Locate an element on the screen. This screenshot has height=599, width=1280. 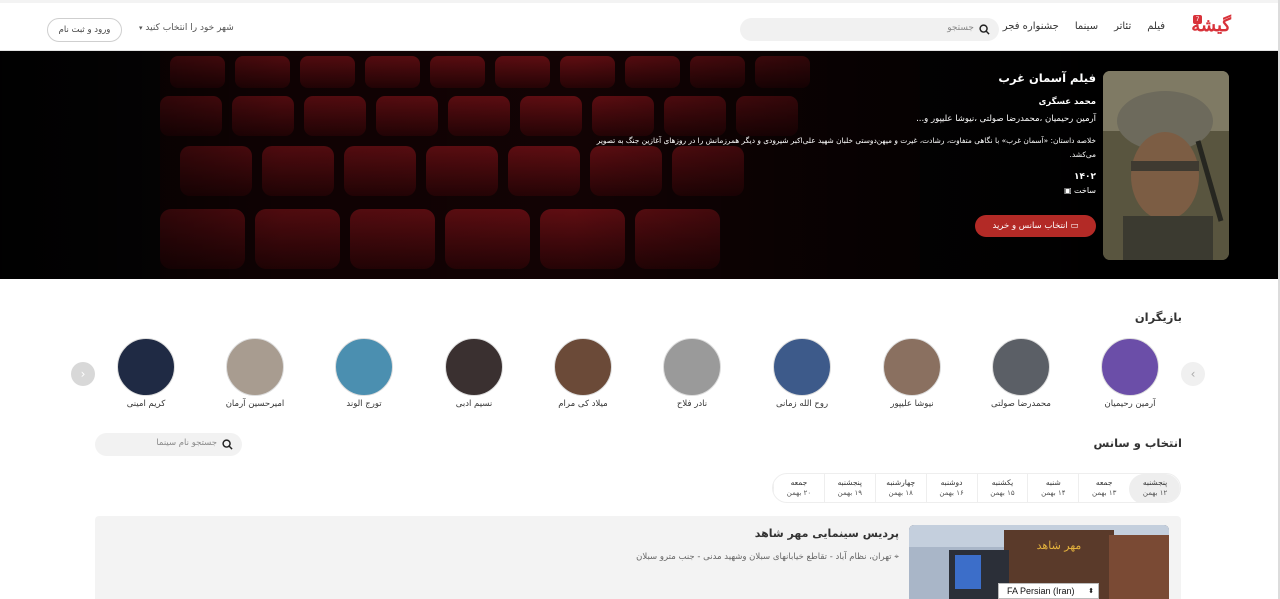
actors-section-title: بازیگران is located at coordinates (1158, 317).